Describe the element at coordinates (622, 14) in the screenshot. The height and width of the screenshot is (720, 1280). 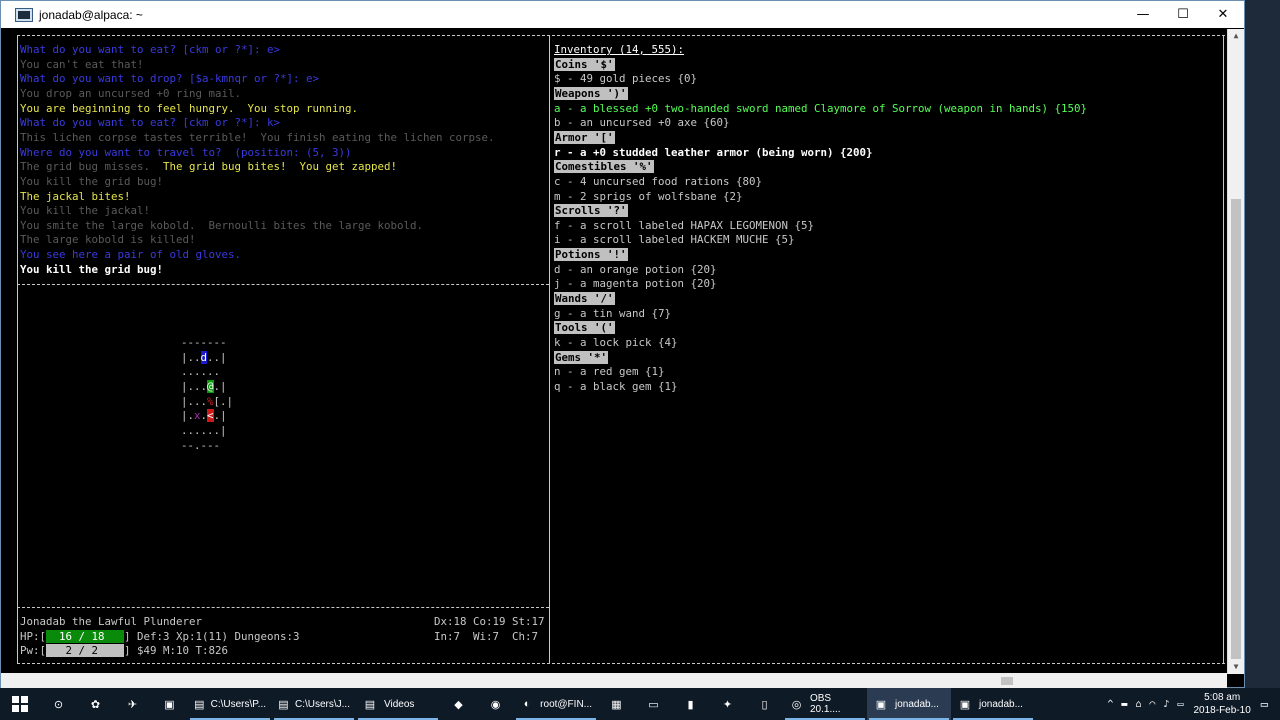
I see `title-bar: jonadab@alpaca: ~ — ☐ ✕` at that location.